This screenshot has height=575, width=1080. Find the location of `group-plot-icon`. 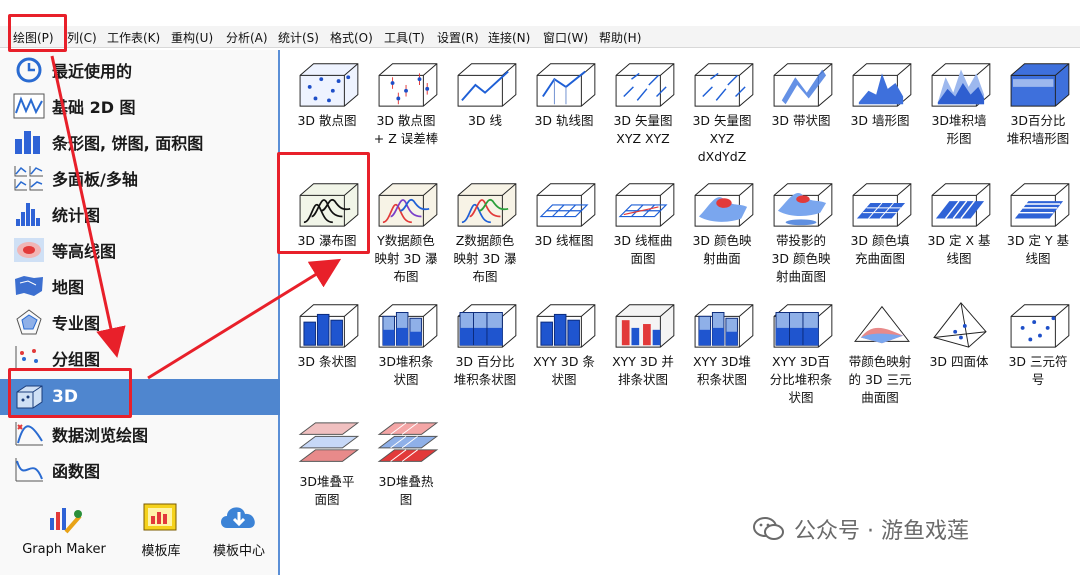

group-plot-icon is located at coordinates (29, 358).